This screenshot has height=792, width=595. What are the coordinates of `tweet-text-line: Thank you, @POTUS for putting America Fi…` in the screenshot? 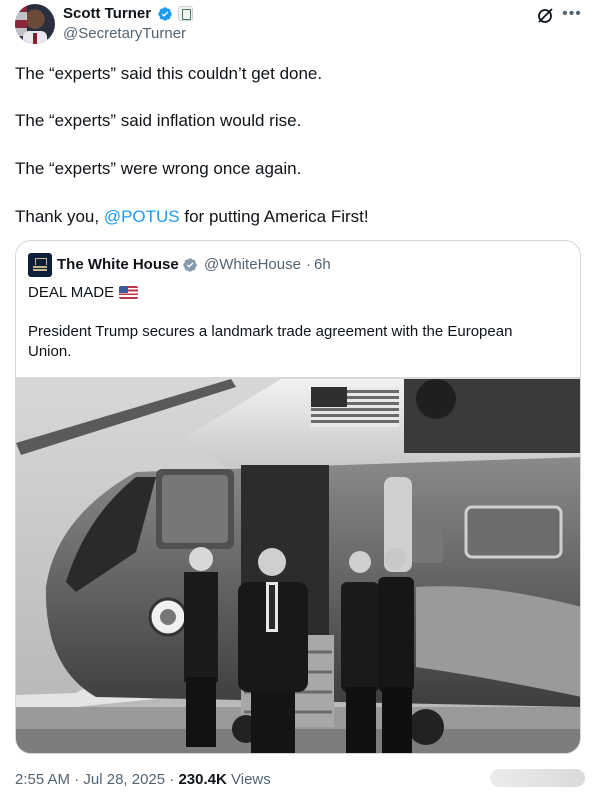 It's located at (192, 216).